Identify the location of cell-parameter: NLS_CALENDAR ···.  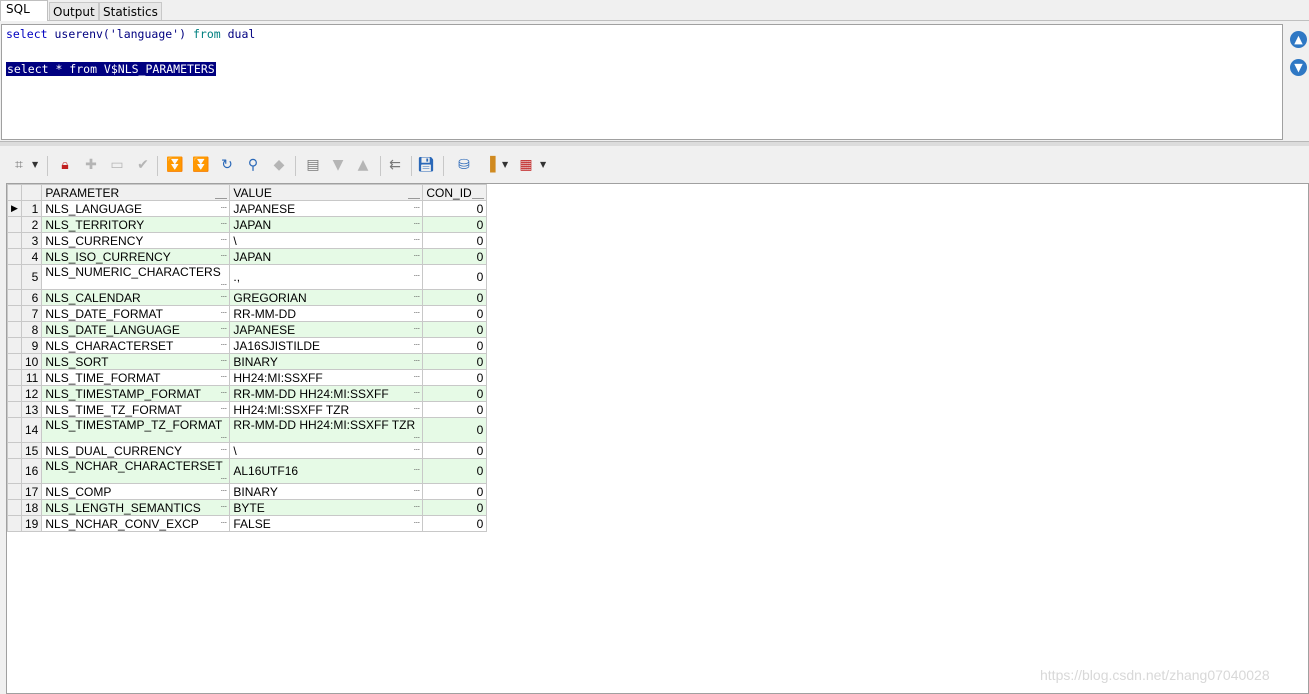
(136, 297).